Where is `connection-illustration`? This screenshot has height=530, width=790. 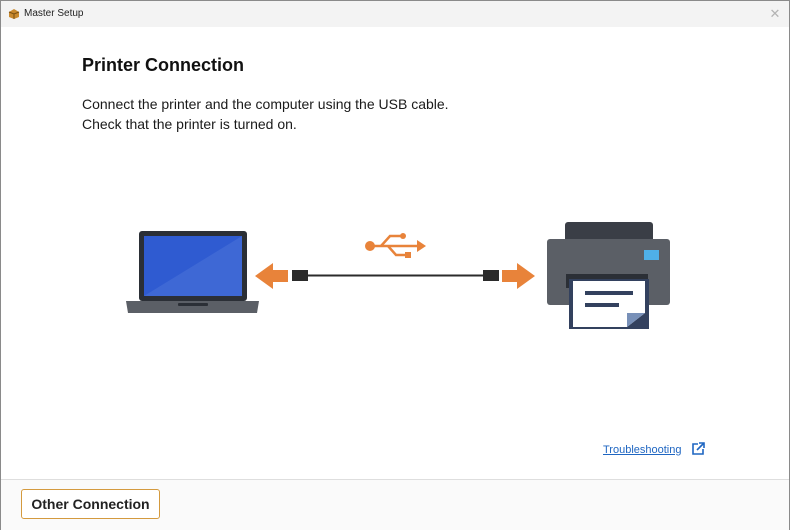 connection-illustration is located at coordinates (398, 275).